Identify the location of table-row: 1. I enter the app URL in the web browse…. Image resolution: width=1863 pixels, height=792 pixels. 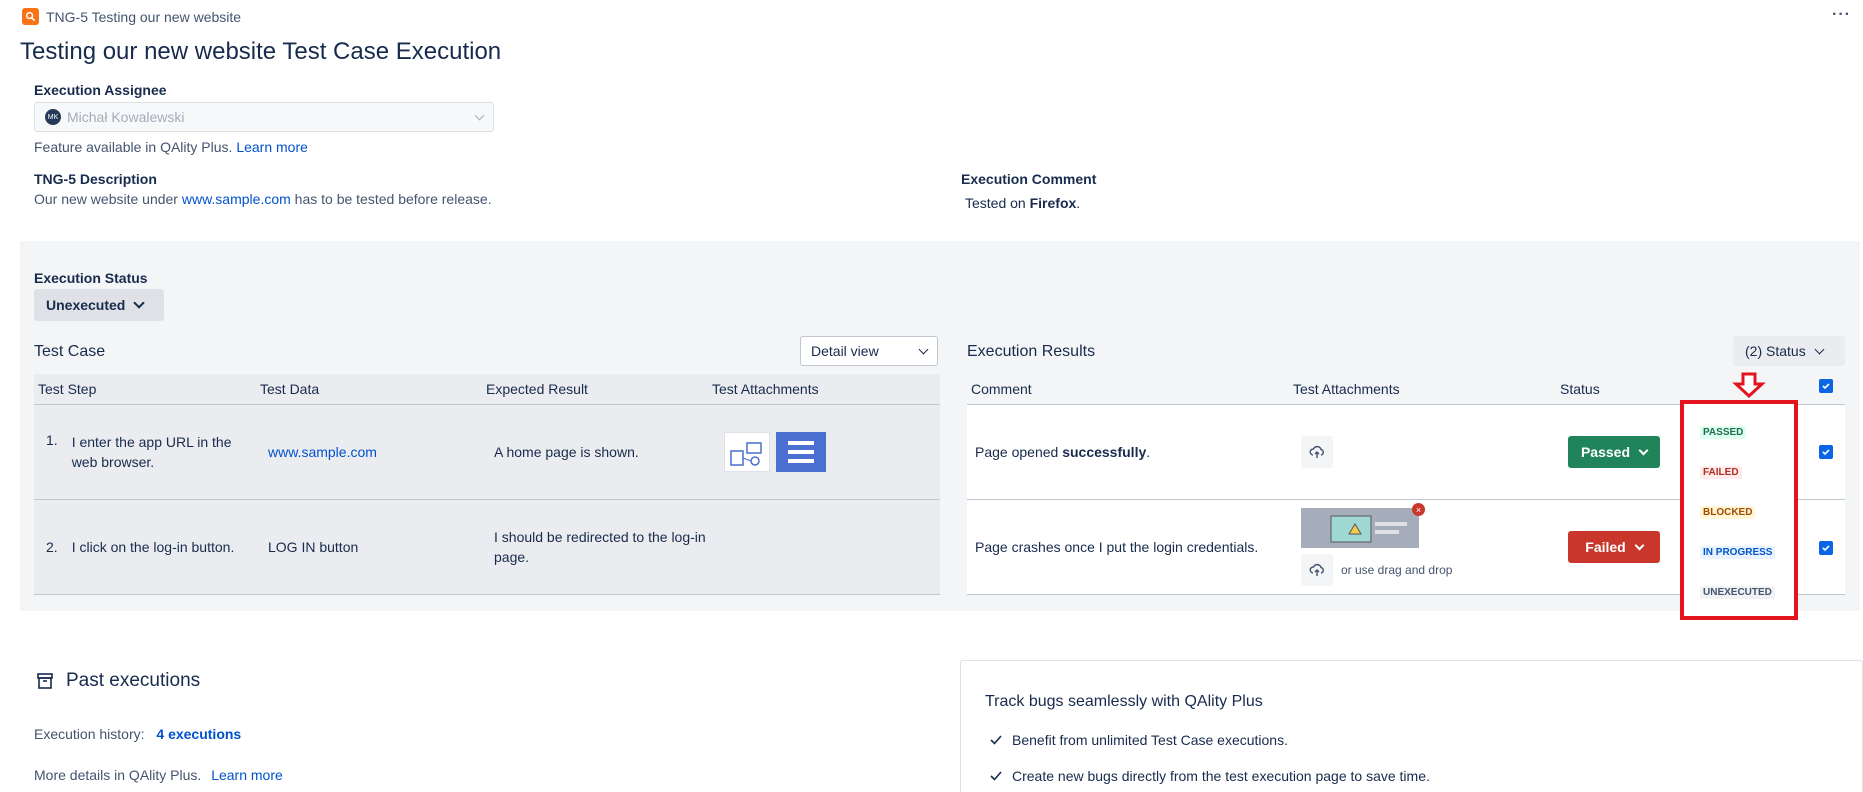
(487, 452).